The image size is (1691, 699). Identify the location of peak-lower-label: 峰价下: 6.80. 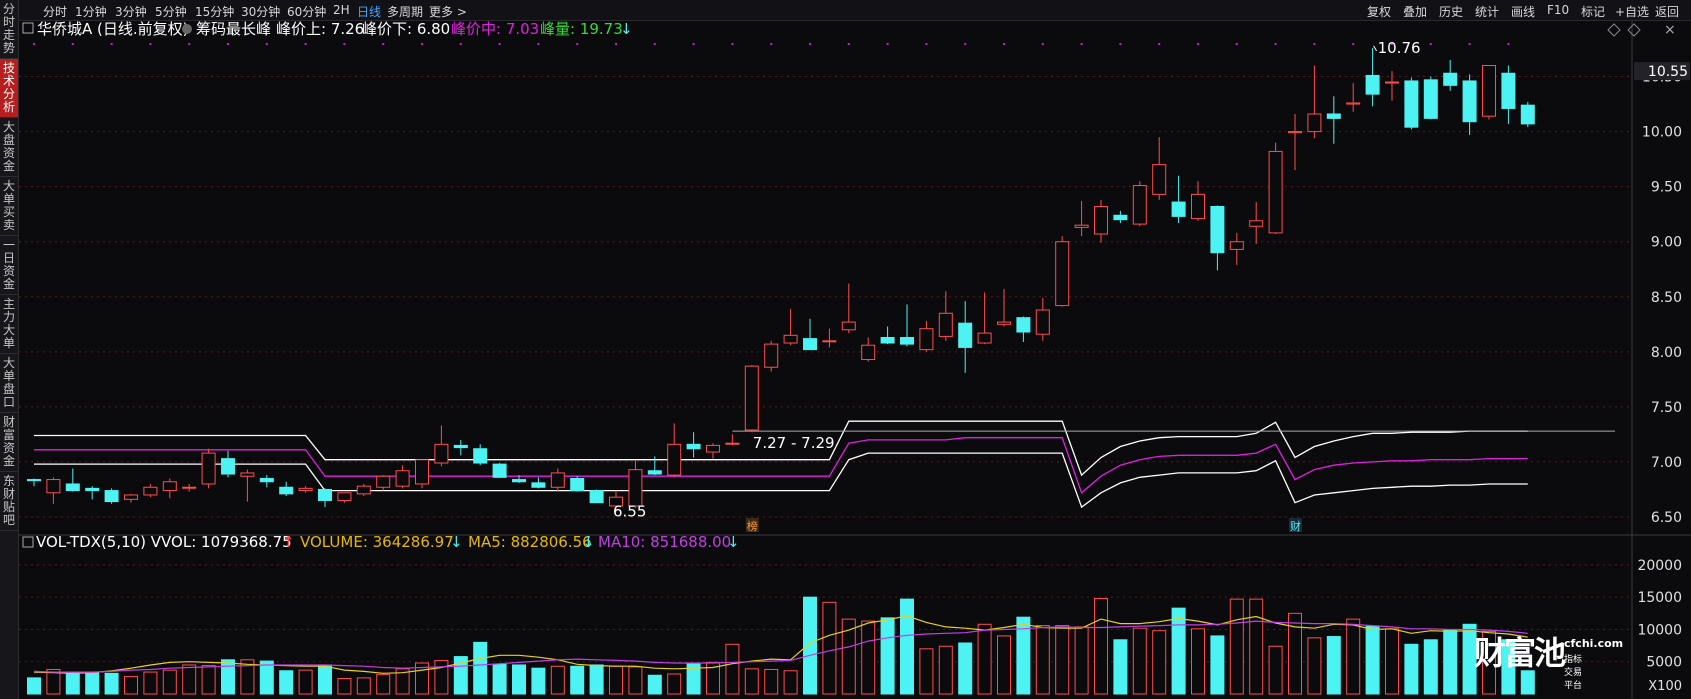
(406, 29).